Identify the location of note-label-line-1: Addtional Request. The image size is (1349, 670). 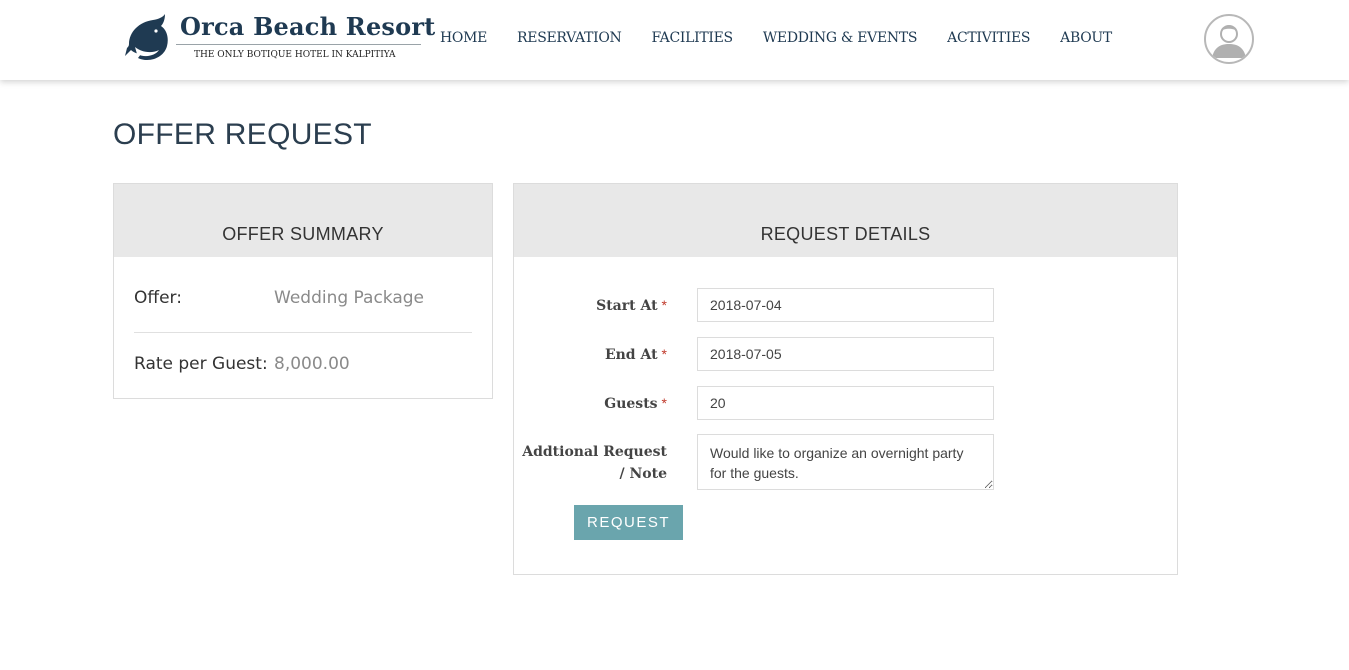
(594, 452).